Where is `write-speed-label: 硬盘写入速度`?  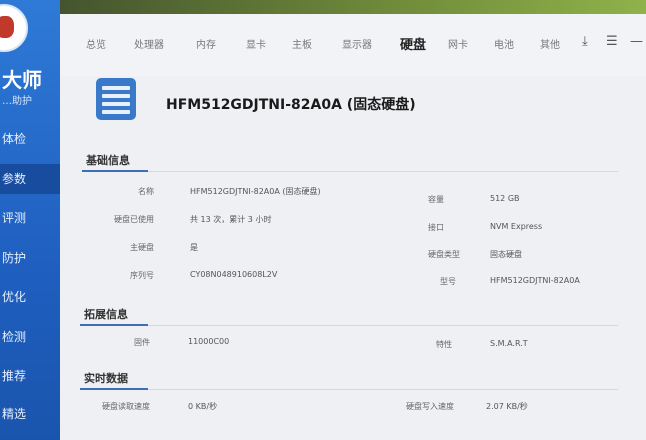 write-speed-label: 硬盘写入速度 is located at coordinates (430, 406).